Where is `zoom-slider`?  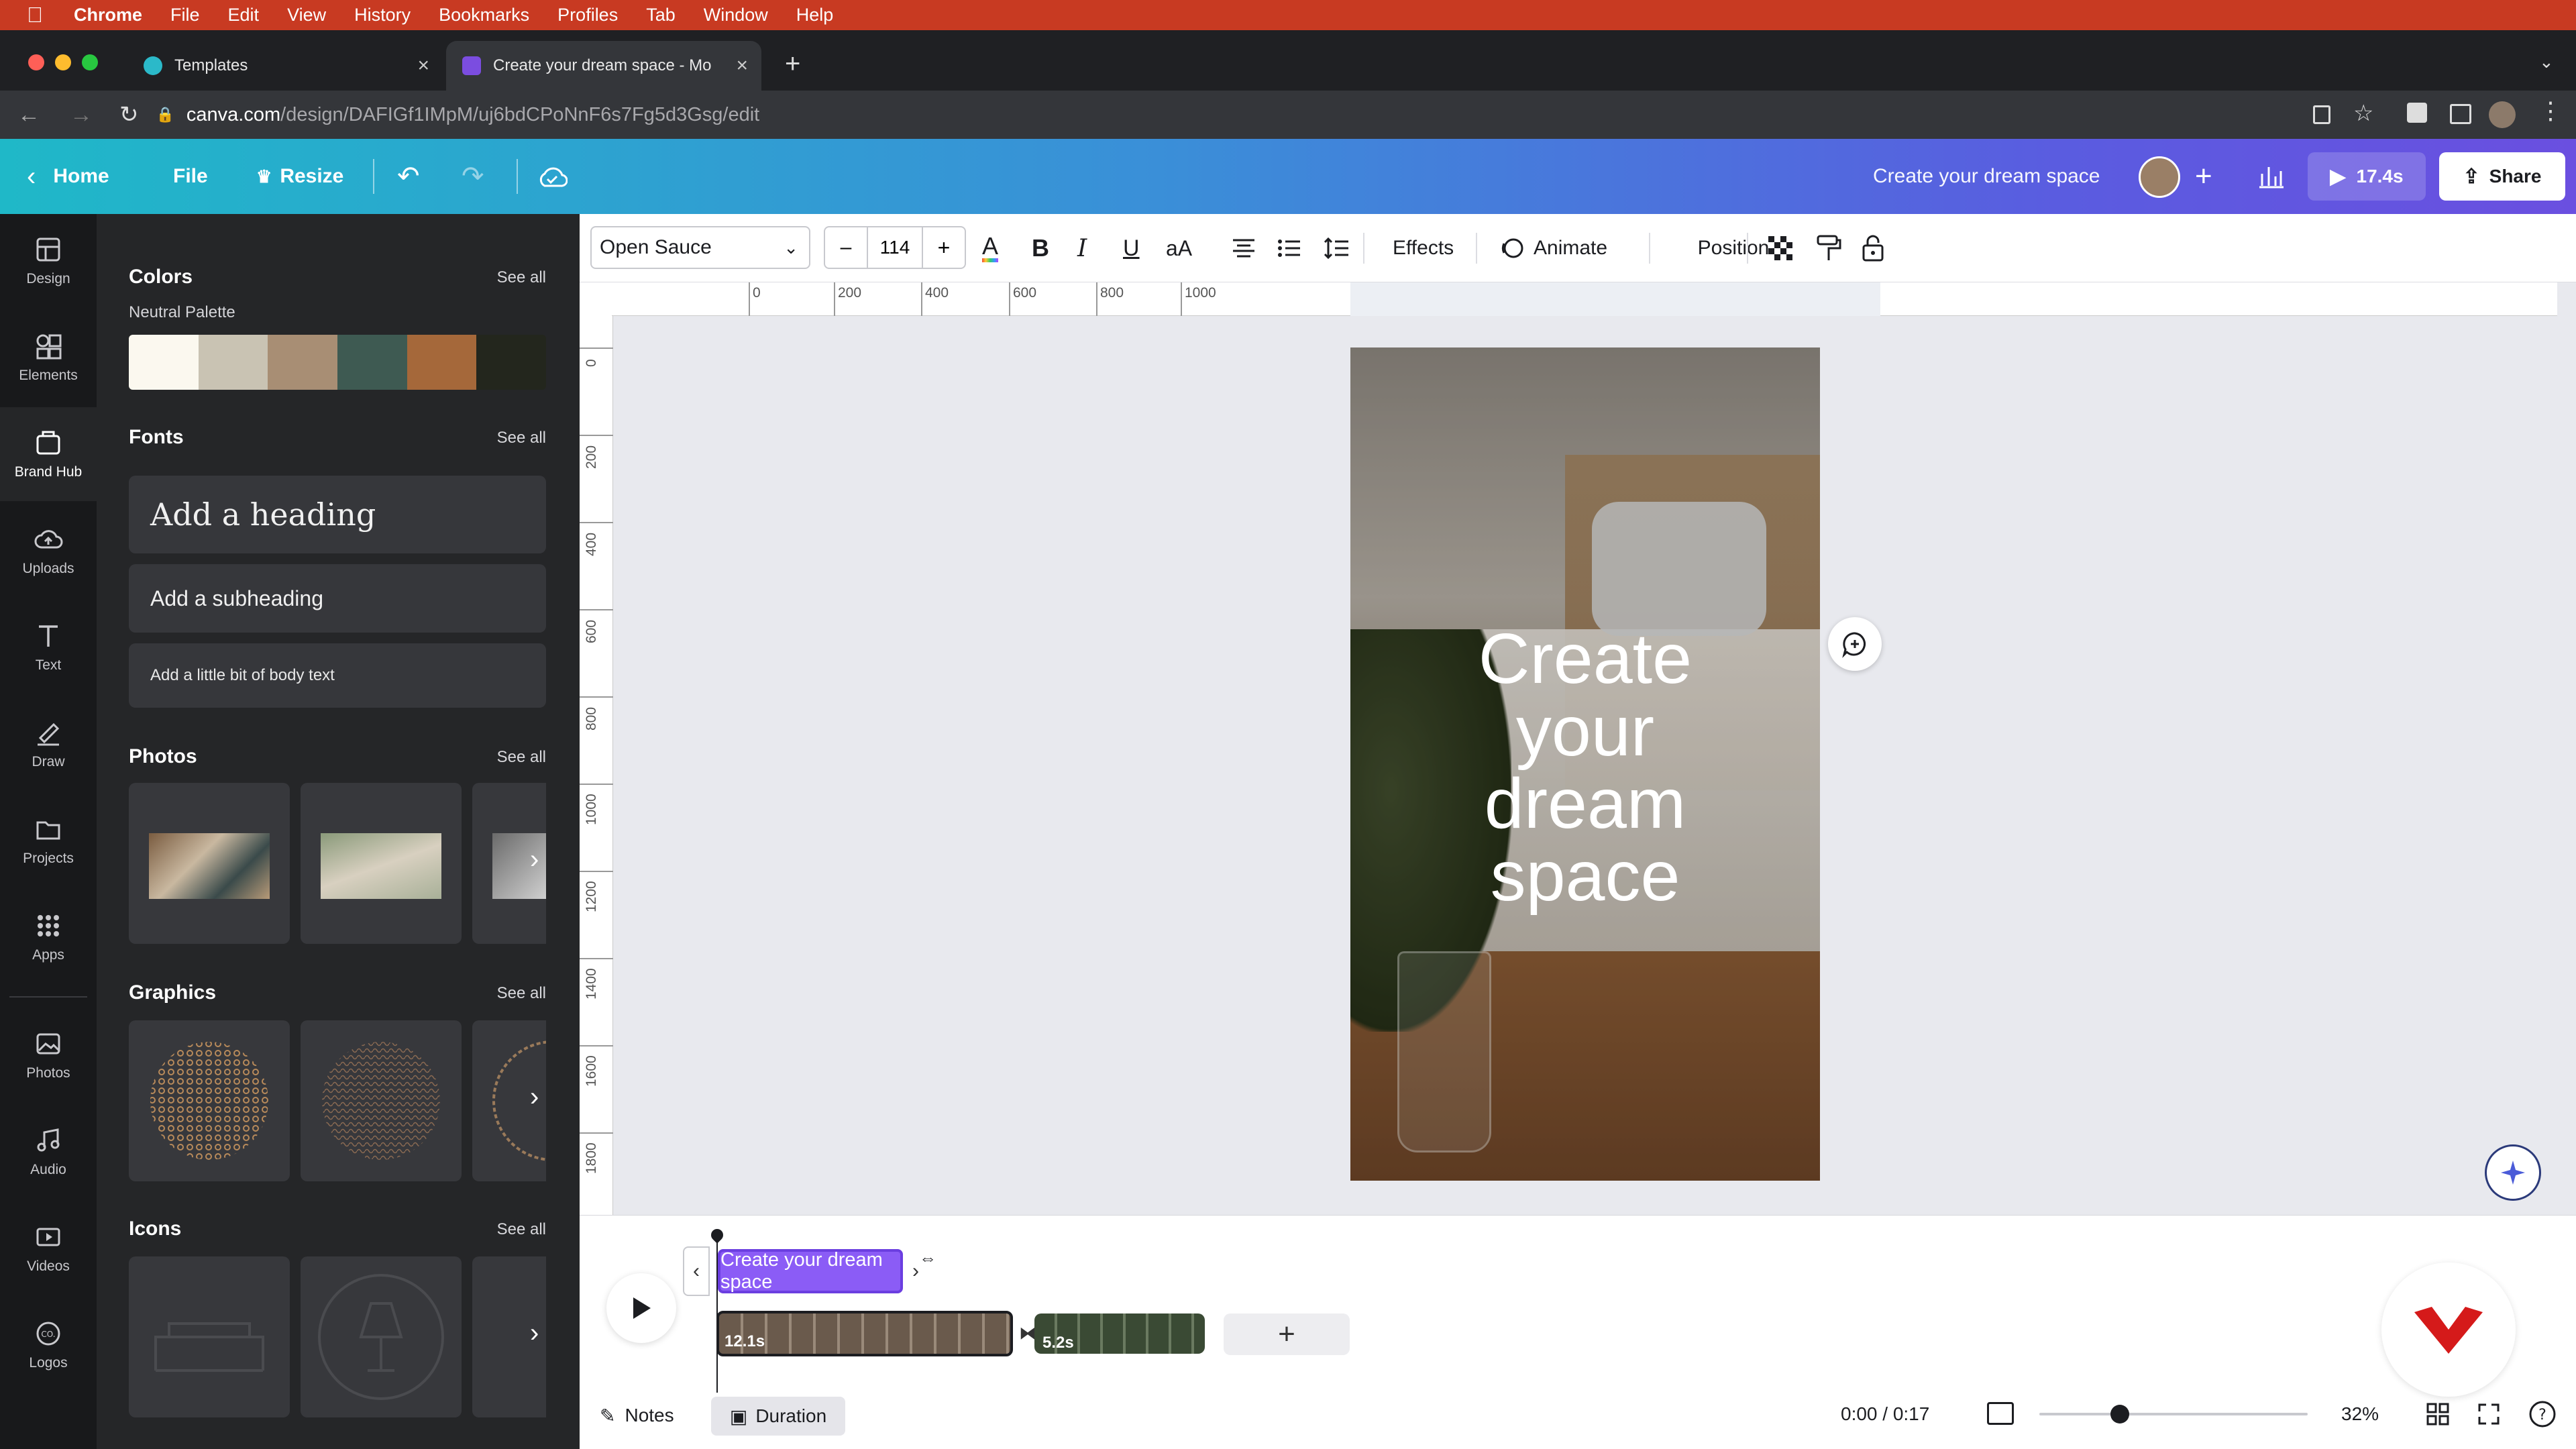 zoom-slider is located at coordinates (2173, 1414).